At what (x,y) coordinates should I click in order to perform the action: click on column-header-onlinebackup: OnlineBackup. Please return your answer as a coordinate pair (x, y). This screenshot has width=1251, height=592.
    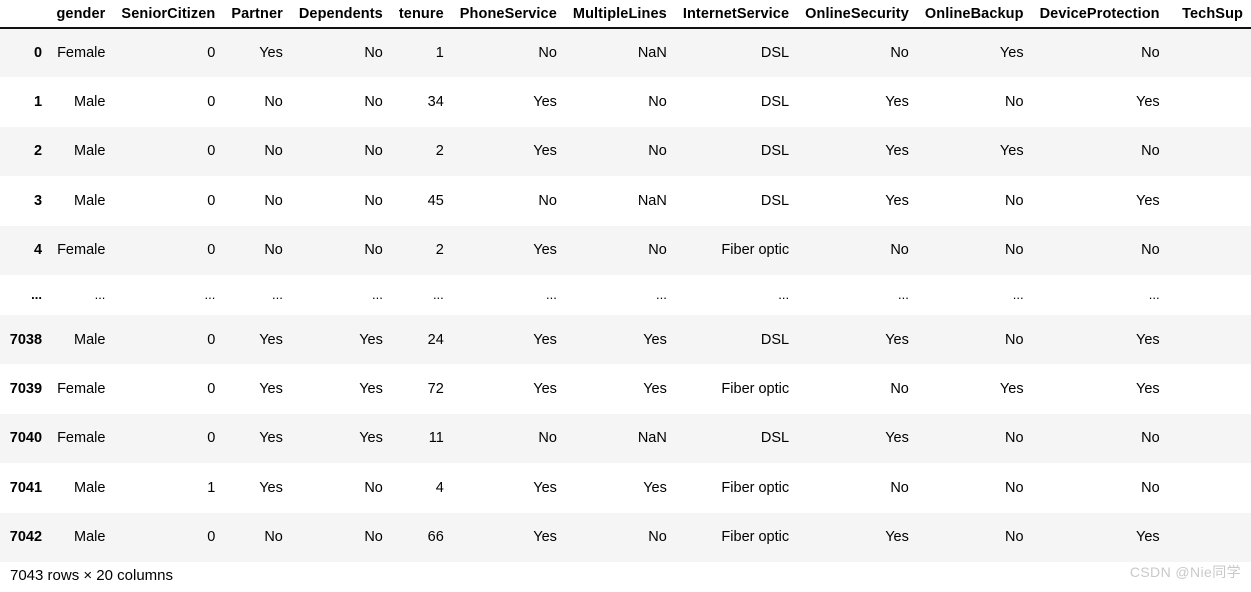
    Looking at the image, I should click on (974, 14).